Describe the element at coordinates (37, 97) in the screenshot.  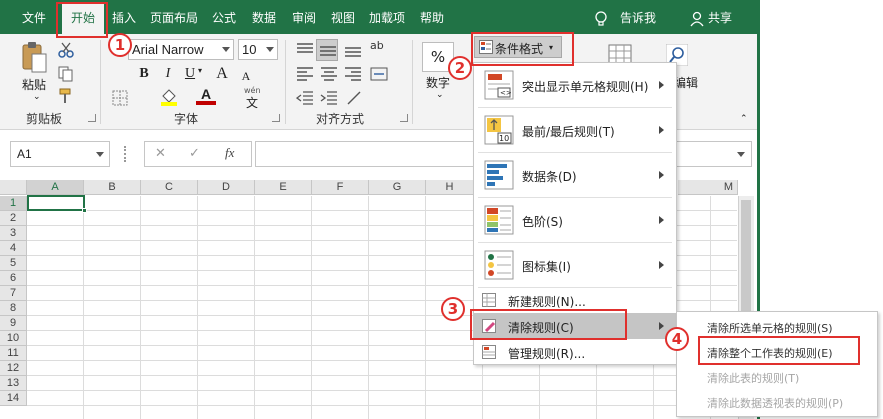
I see `paste-dropdown-caret: ⌄` at that location.